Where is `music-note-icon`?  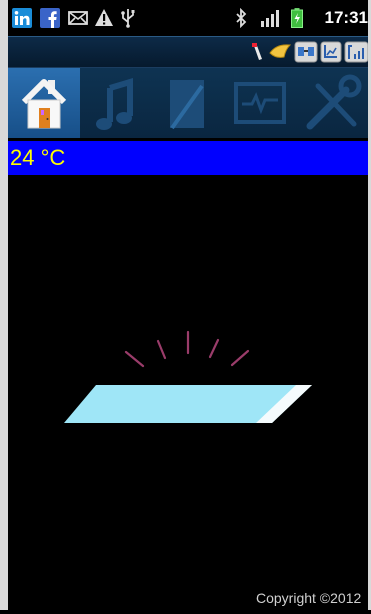
music-note-icon is located at coordinates (114, 103).